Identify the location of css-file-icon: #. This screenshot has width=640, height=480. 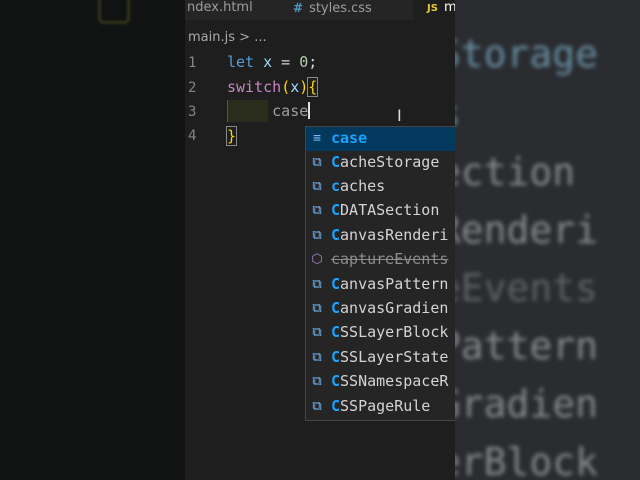
(298, 8).